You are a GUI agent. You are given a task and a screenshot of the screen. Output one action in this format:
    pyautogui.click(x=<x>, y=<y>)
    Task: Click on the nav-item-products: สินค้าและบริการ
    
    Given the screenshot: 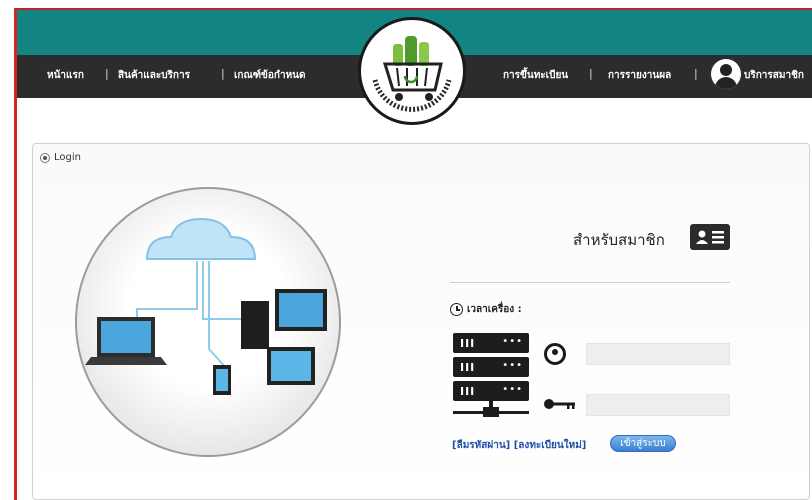 What is the action you would take?
    pyautogui.click(x=154, y=75)
    